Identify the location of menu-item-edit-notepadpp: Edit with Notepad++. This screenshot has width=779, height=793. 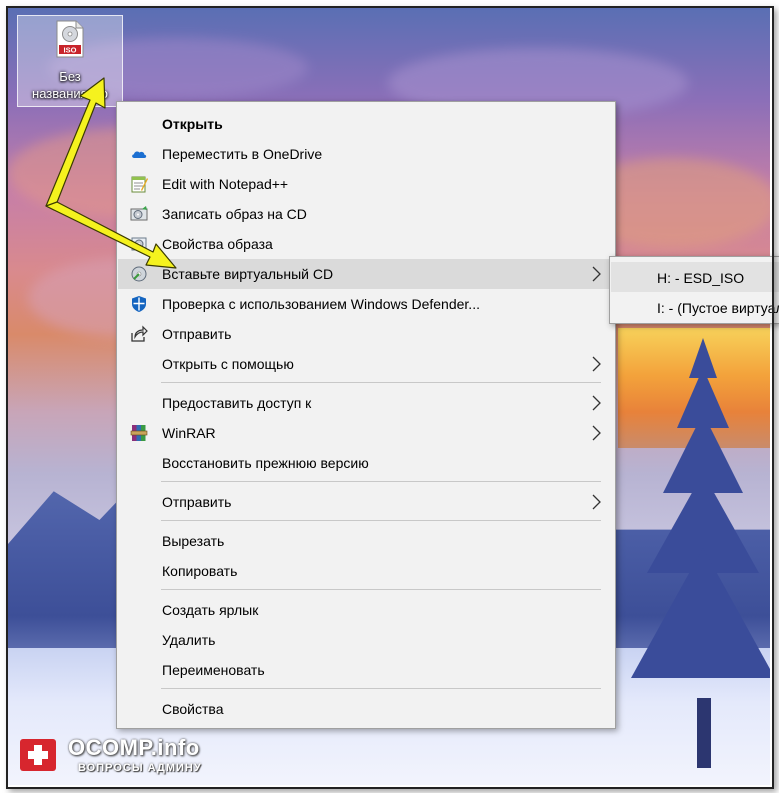
(366, 184).